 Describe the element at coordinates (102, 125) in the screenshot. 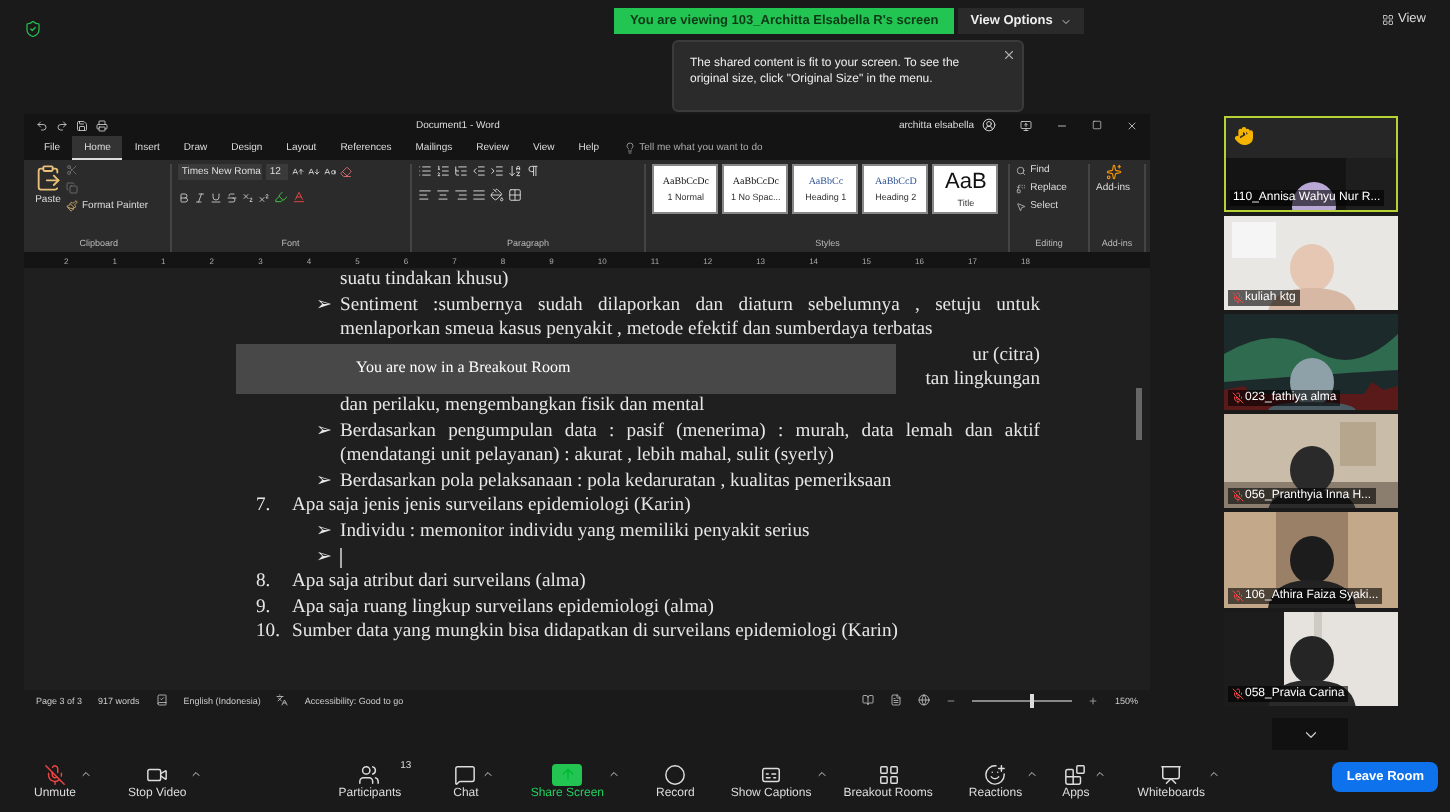

I see `printer-icon` at that location.